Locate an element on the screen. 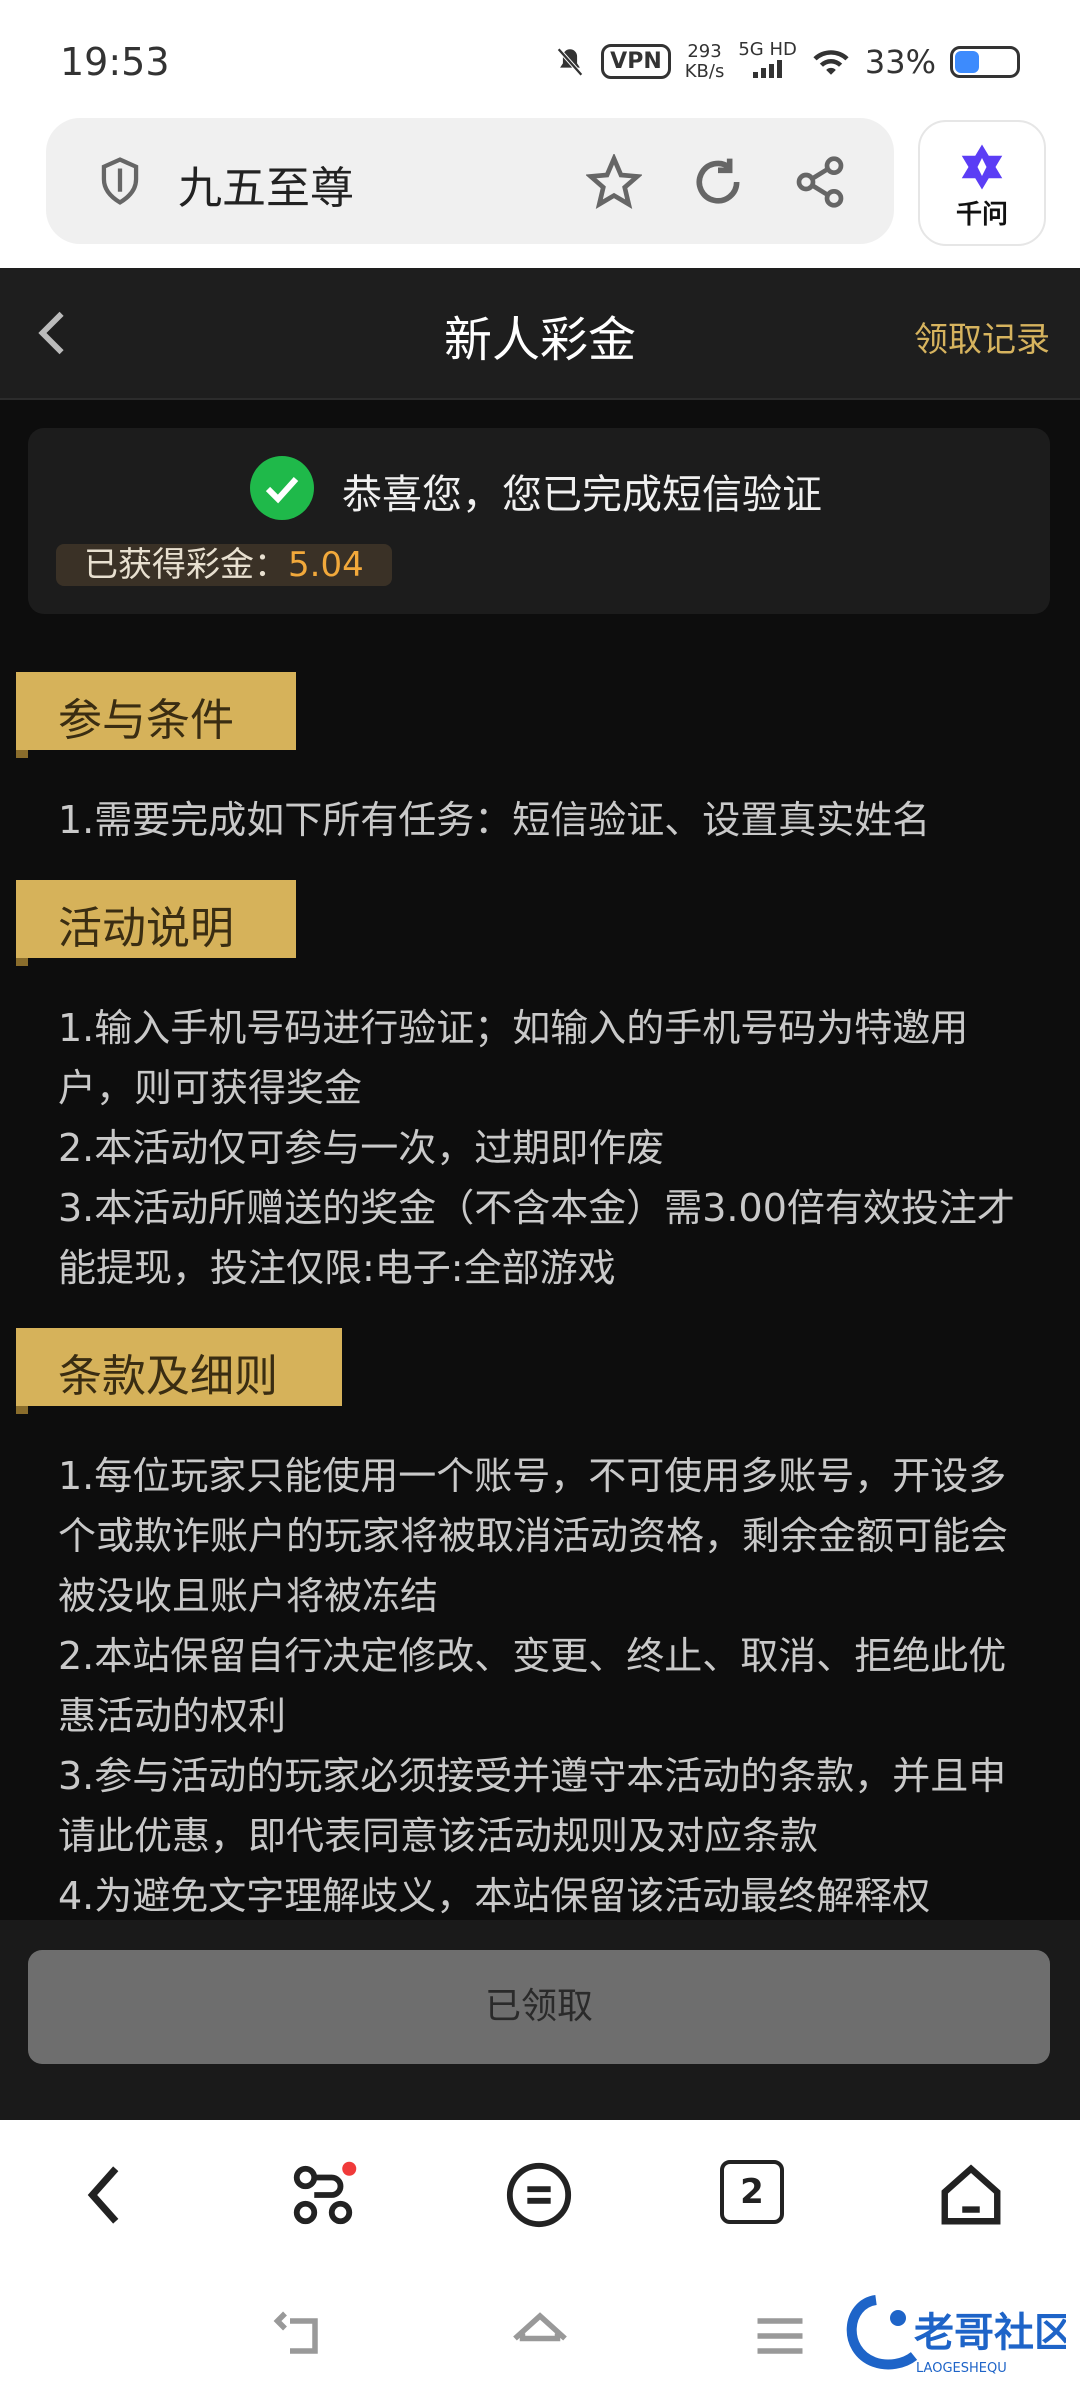 The width and height of the screenshot is (1080, 2392). qwen-assistant-button: 千问 is located at coordinates (982, 183).